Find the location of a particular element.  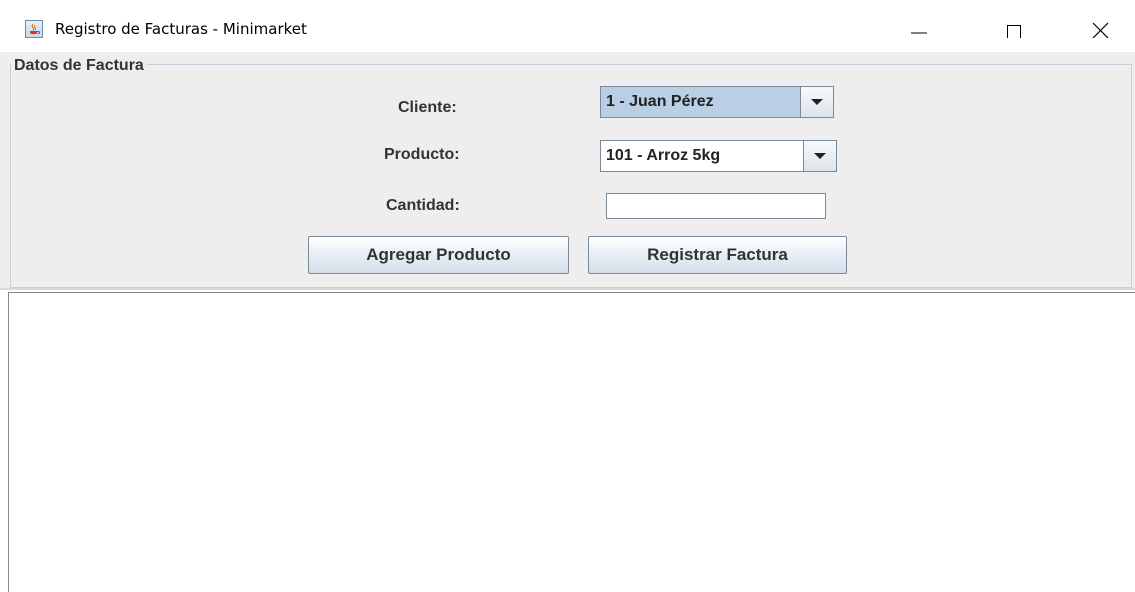

close-button is located at coordinates (1101, 28).